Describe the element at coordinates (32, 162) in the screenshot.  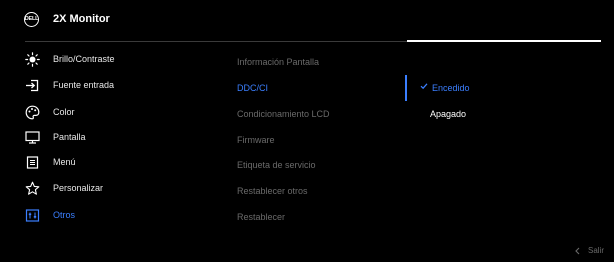
I see `menu-icon` at that location.